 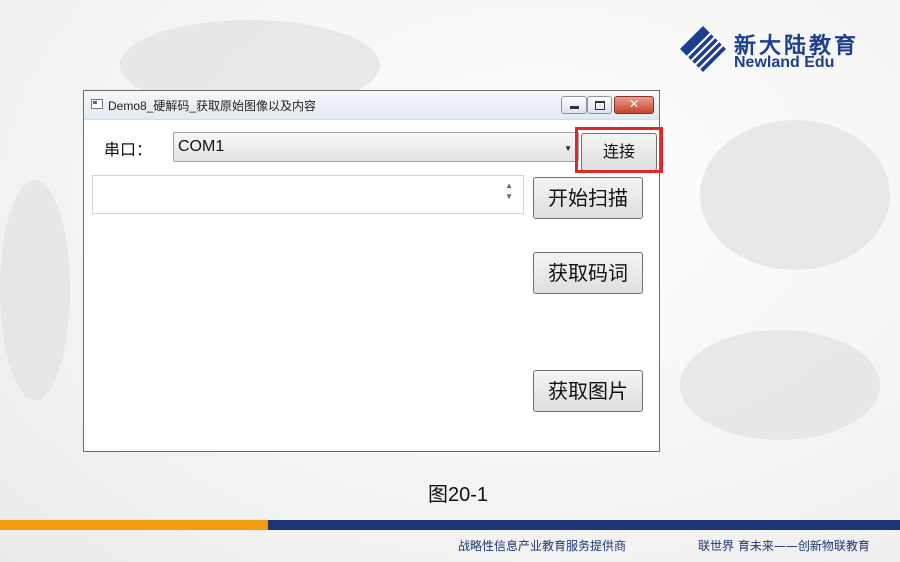 I want to click on close-icon: ✕, so click(x=634, y=104).